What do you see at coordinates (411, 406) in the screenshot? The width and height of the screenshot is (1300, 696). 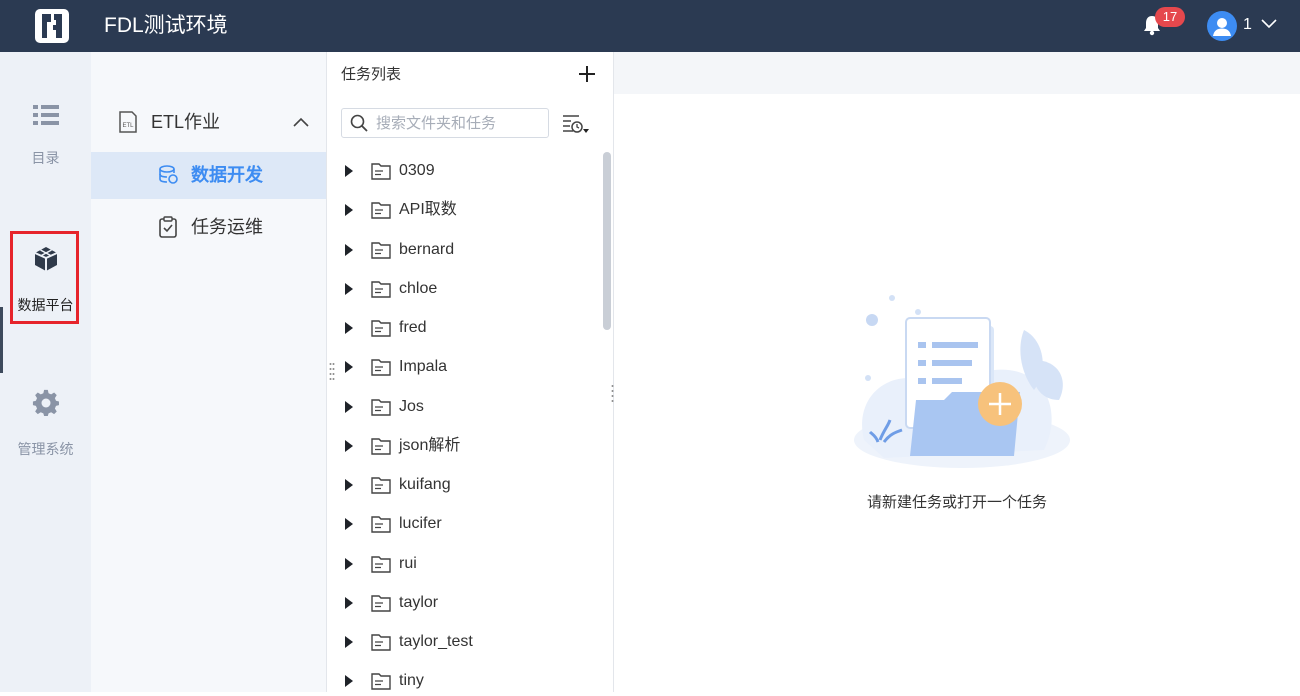 I see `tree-folder-label: Jos` at bounding box center [411, 406].